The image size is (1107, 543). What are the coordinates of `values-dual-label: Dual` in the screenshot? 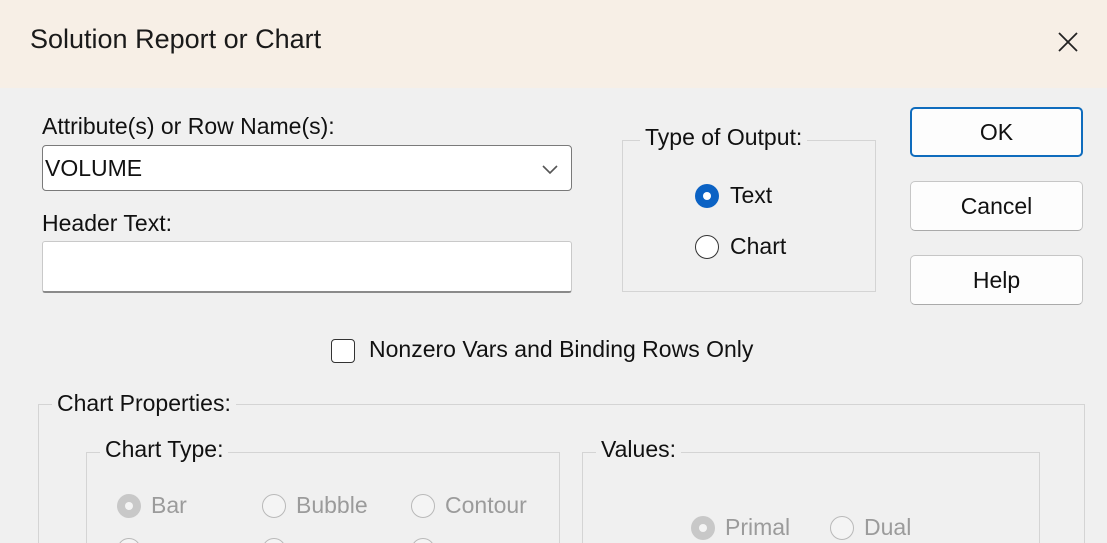 It's located at (888, 527).